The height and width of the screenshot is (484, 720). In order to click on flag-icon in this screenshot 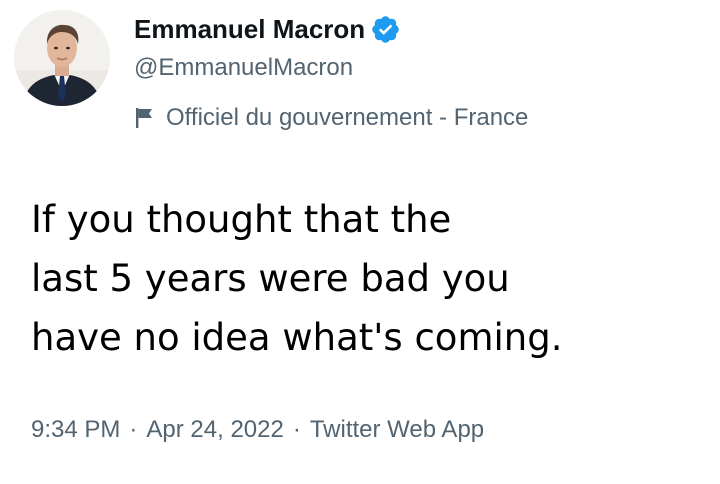, I will do `click(145, 118)`.